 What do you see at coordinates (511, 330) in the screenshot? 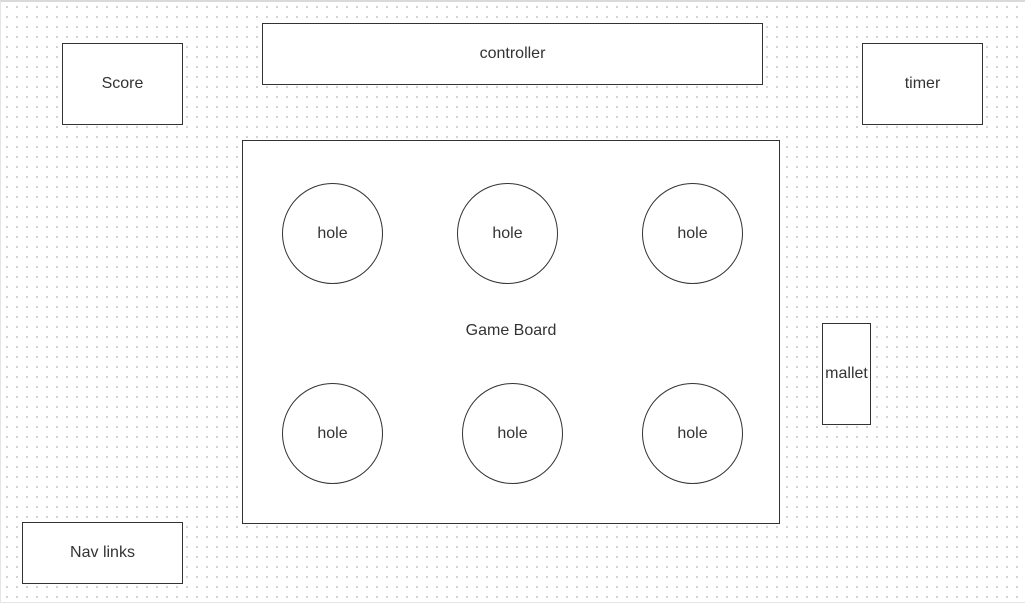
I see `game-board-label: Game Board` at bounding box center [511, 330].